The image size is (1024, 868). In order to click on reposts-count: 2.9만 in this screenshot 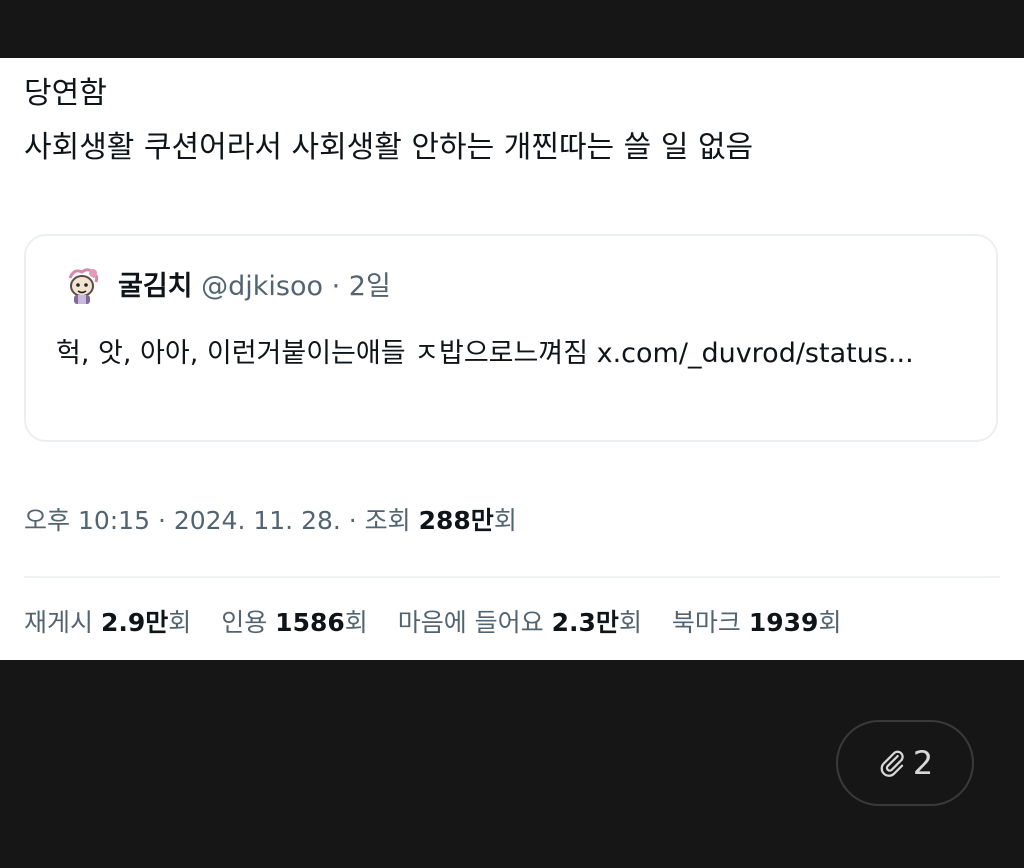, I will do `click(134, 622)`.